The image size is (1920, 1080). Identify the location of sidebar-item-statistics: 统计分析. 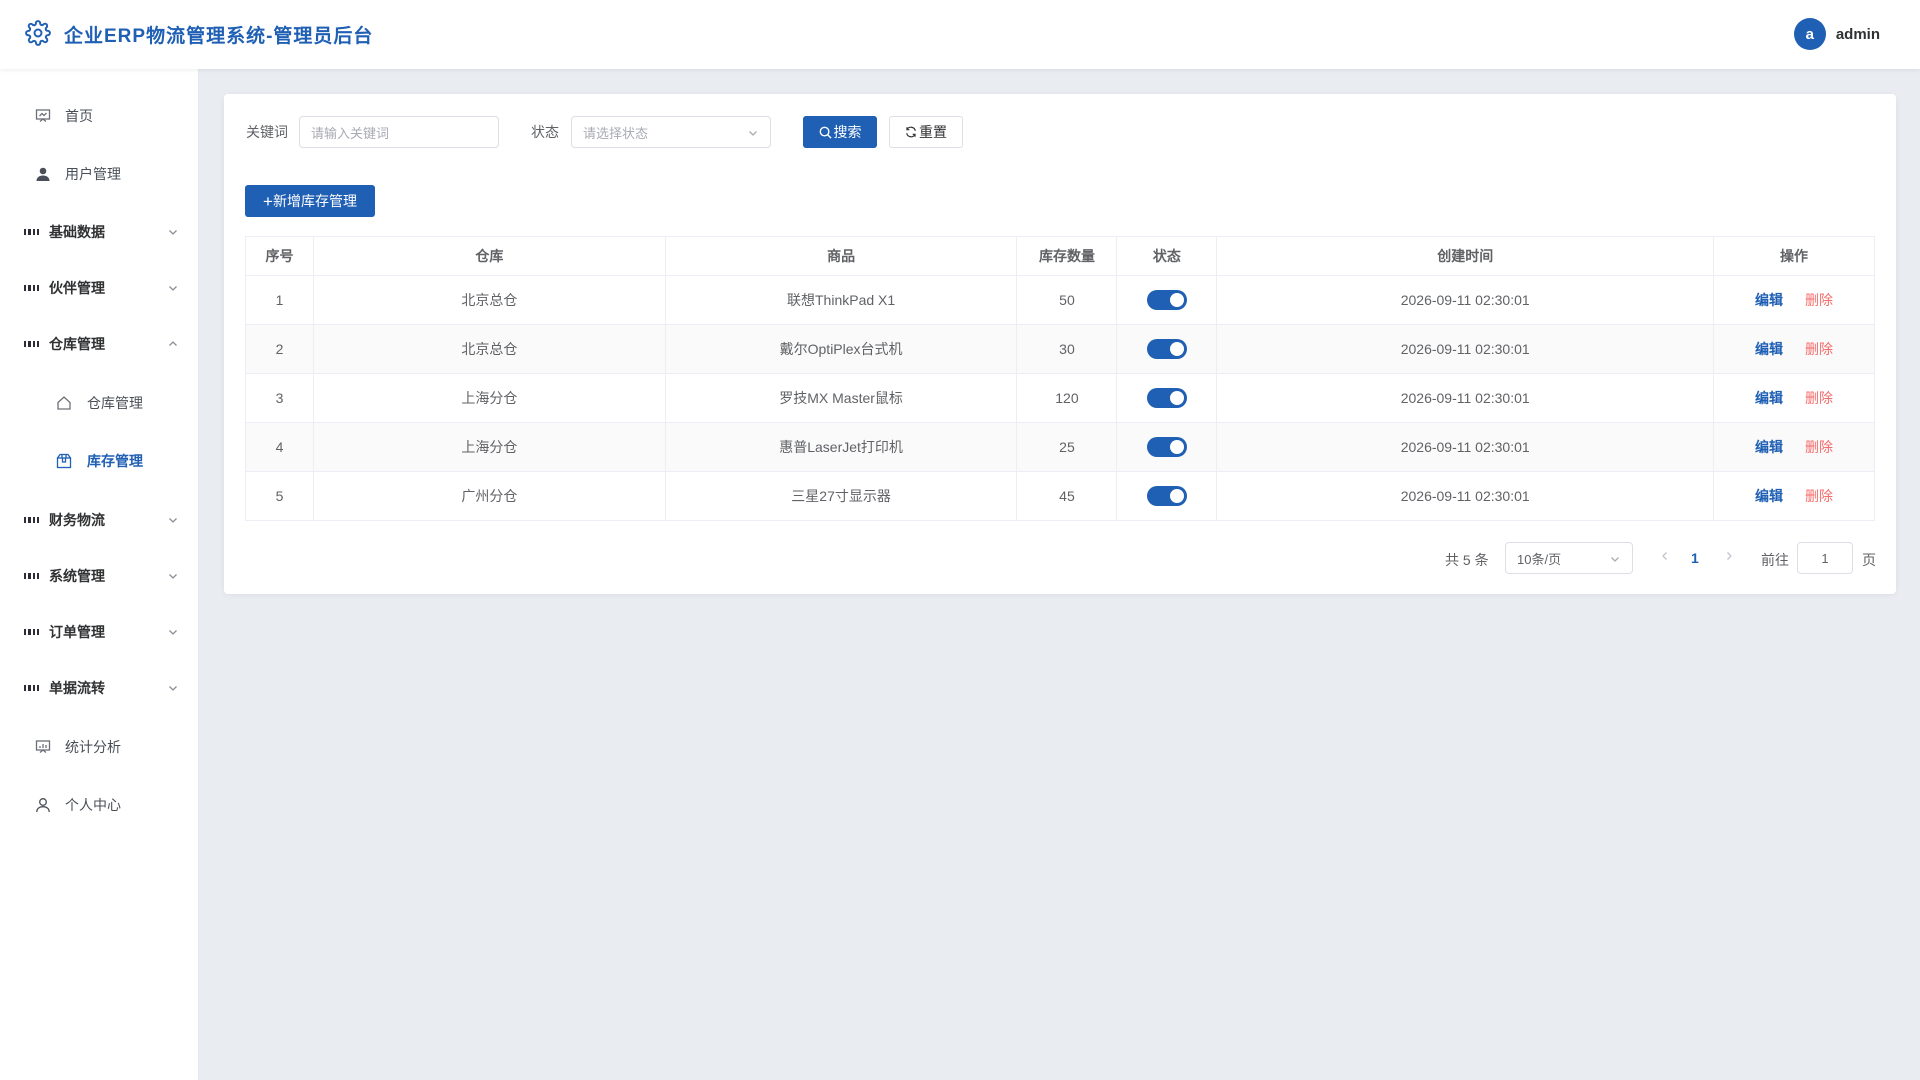
(99, 747).